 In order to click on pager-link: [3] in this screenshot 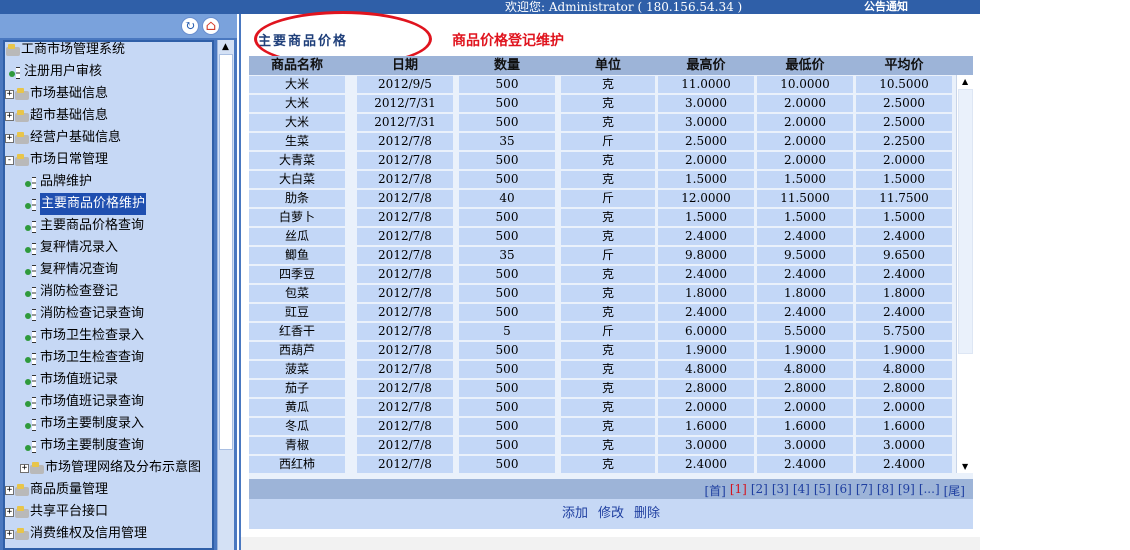, I will do `click(780, 490)`.